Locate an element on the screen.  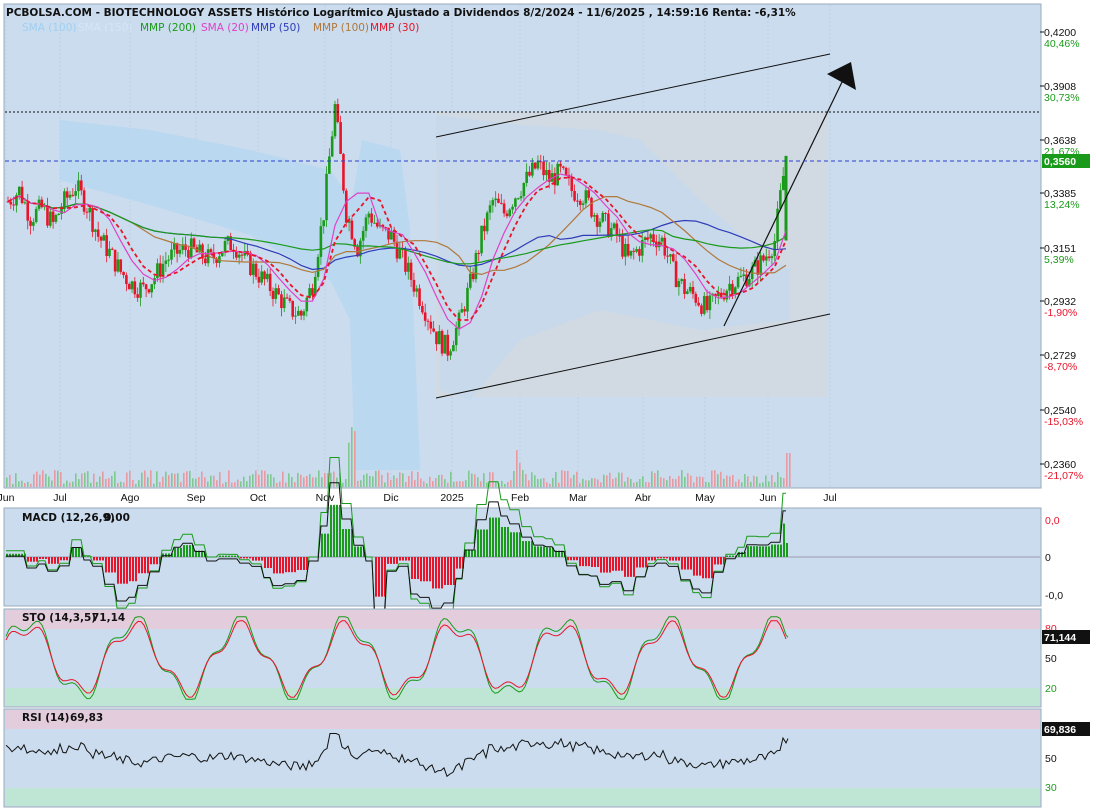
month-label-7: 2025 is located at coordinates (452, 498).